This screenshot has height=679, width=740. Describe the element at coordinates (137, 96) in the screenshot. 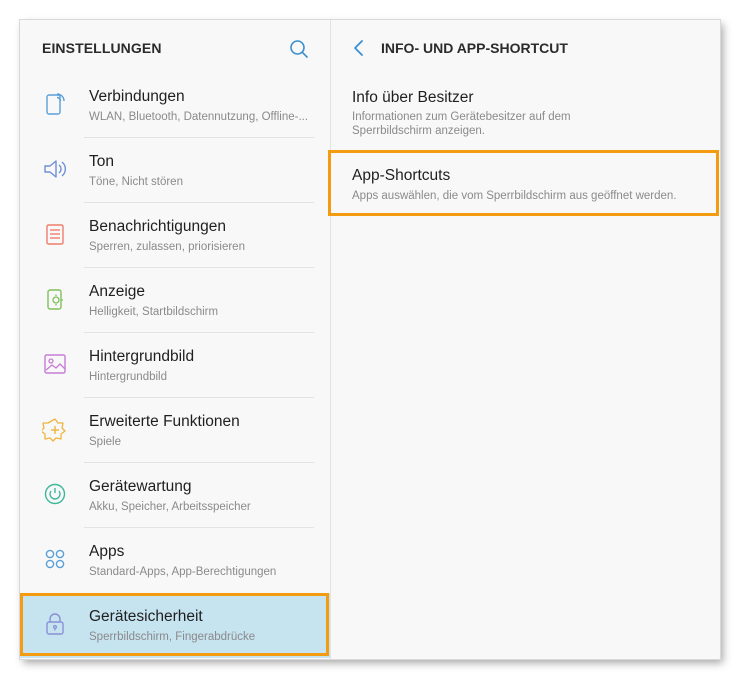

I see `sidebar-item-label: Verbindungen` at that location.